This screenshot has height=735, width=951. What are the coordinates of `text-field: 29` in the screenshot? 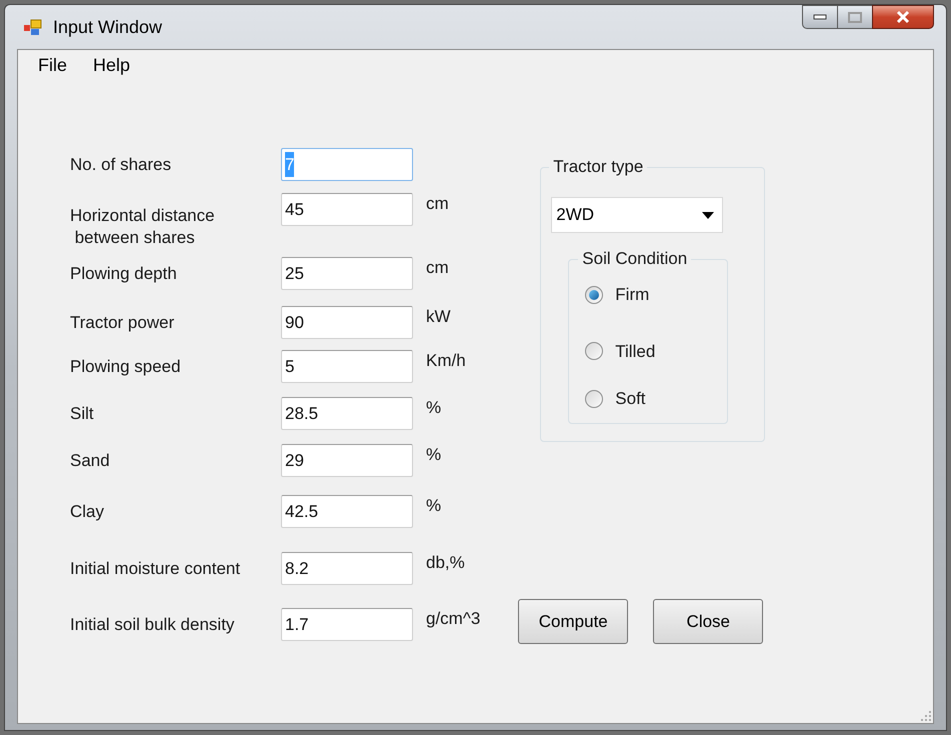 It's located at (347, 460).